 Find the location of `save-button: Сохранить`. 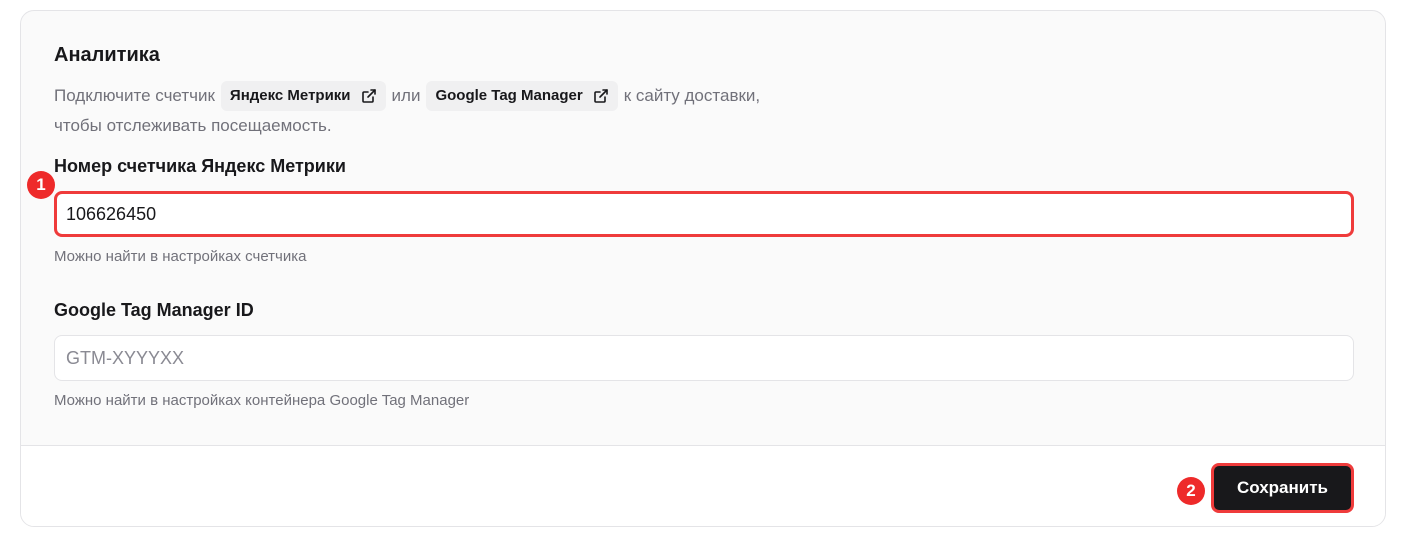

save-button: Сохранить is located at coordinates (1282, 488).